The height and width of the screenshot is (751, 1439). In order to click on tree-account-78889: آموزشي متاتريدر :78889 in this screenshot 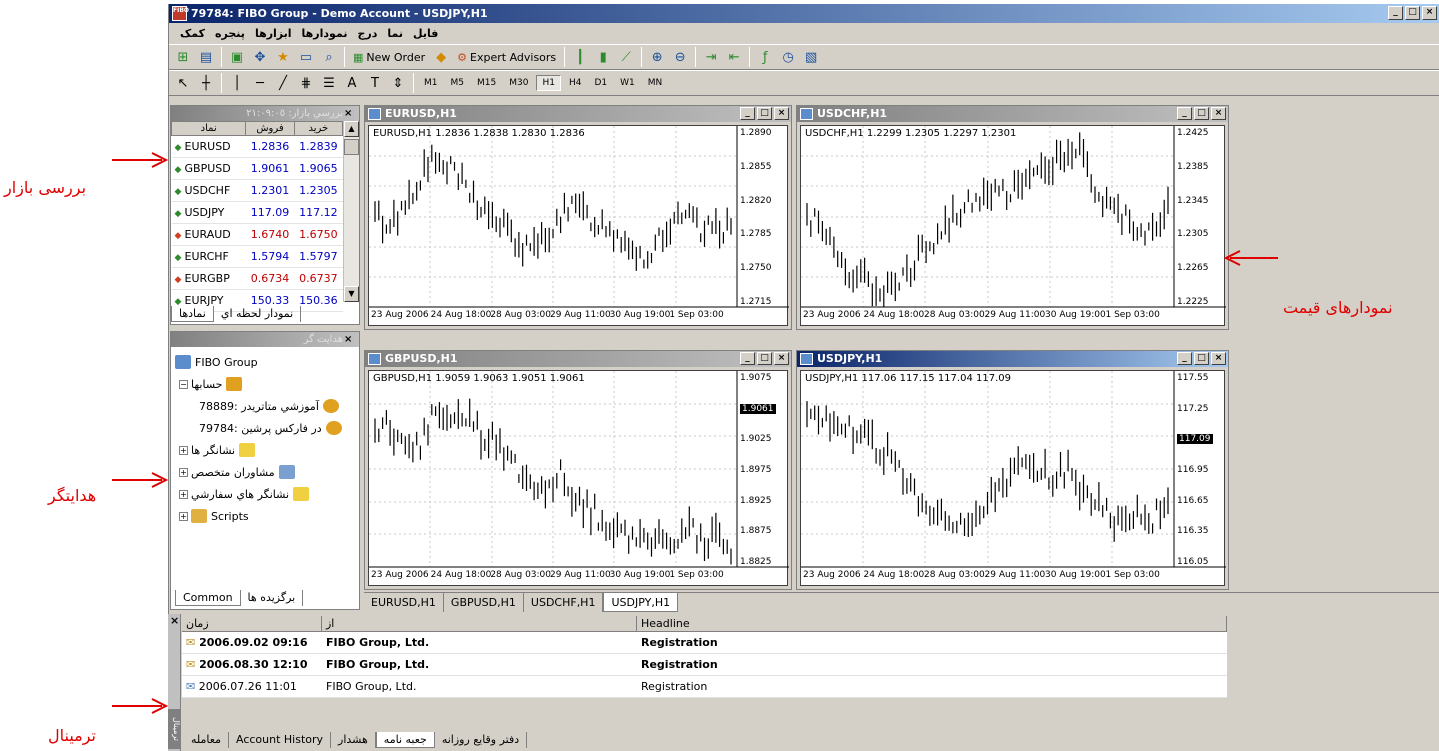, I will do `click(265, 406)`.